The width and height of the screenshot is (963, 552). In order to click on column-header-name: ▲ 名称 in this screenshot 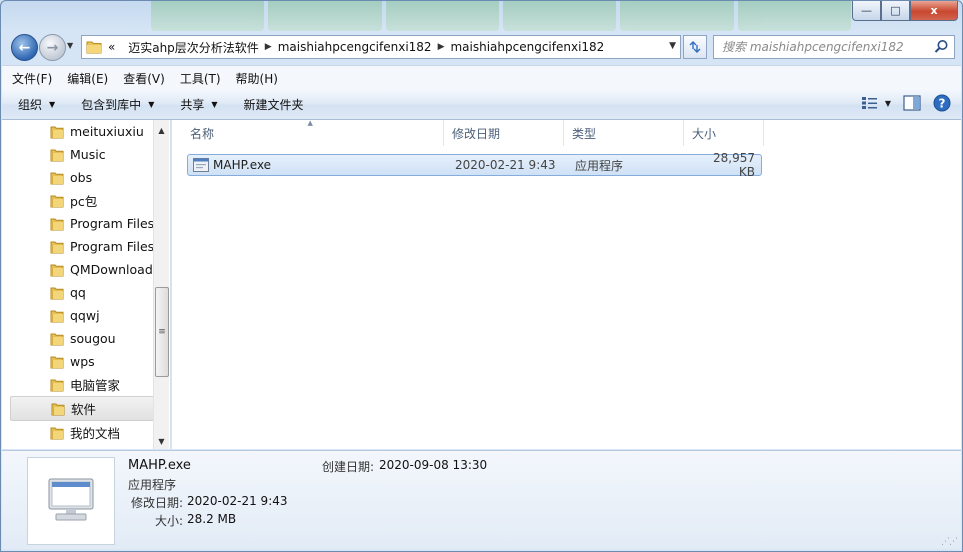, I will do `click(308, 132)`.